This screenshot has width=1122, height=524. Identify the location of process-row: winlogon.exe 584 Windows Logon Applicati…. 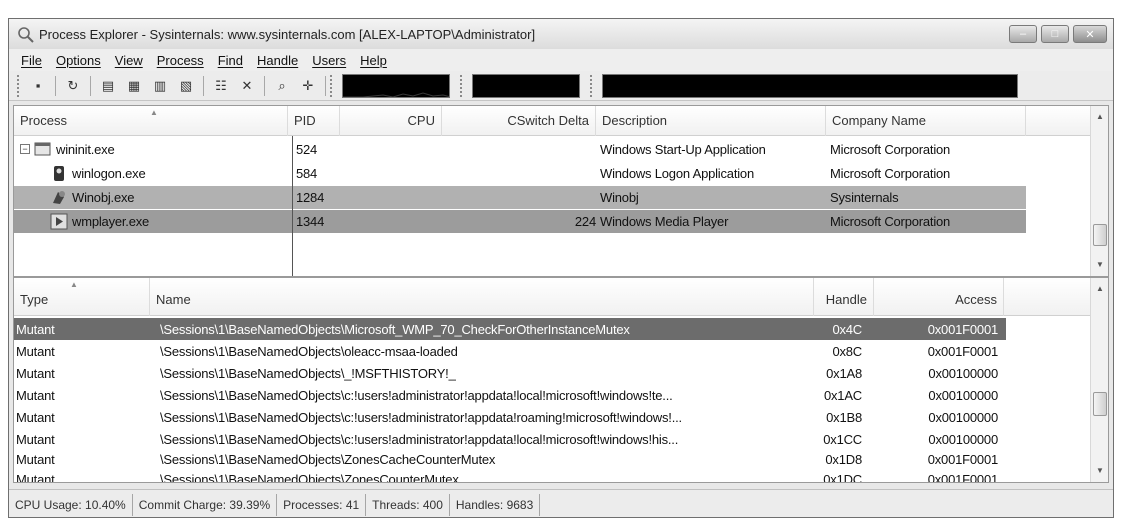
(552, 173).